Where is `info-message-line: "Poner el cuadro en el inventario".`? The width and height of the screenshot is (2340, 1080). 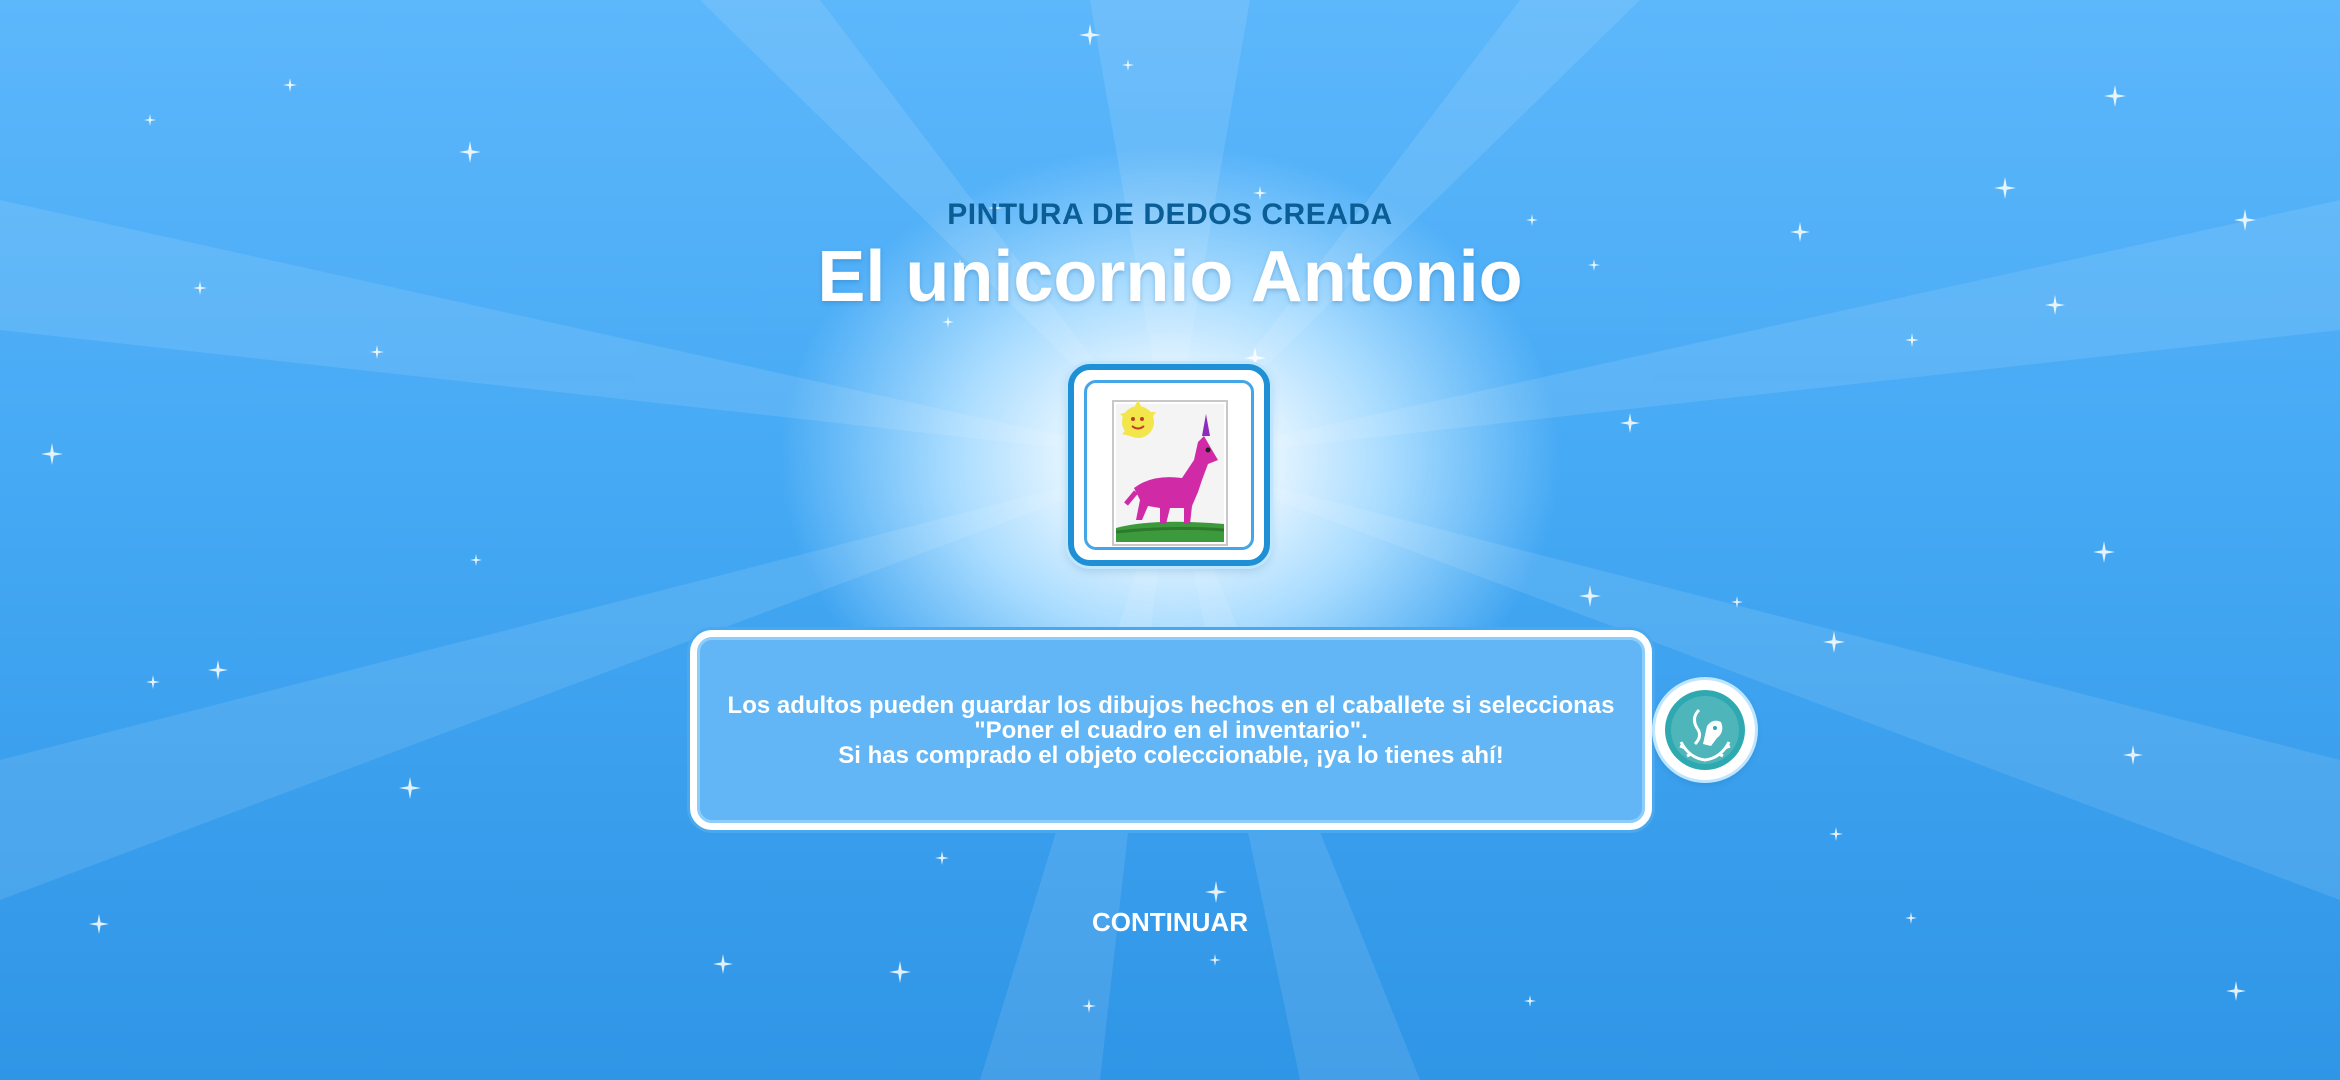
info-message-line: "Poner el cuadro en el inventario". is located at coordinates (1171, 730).